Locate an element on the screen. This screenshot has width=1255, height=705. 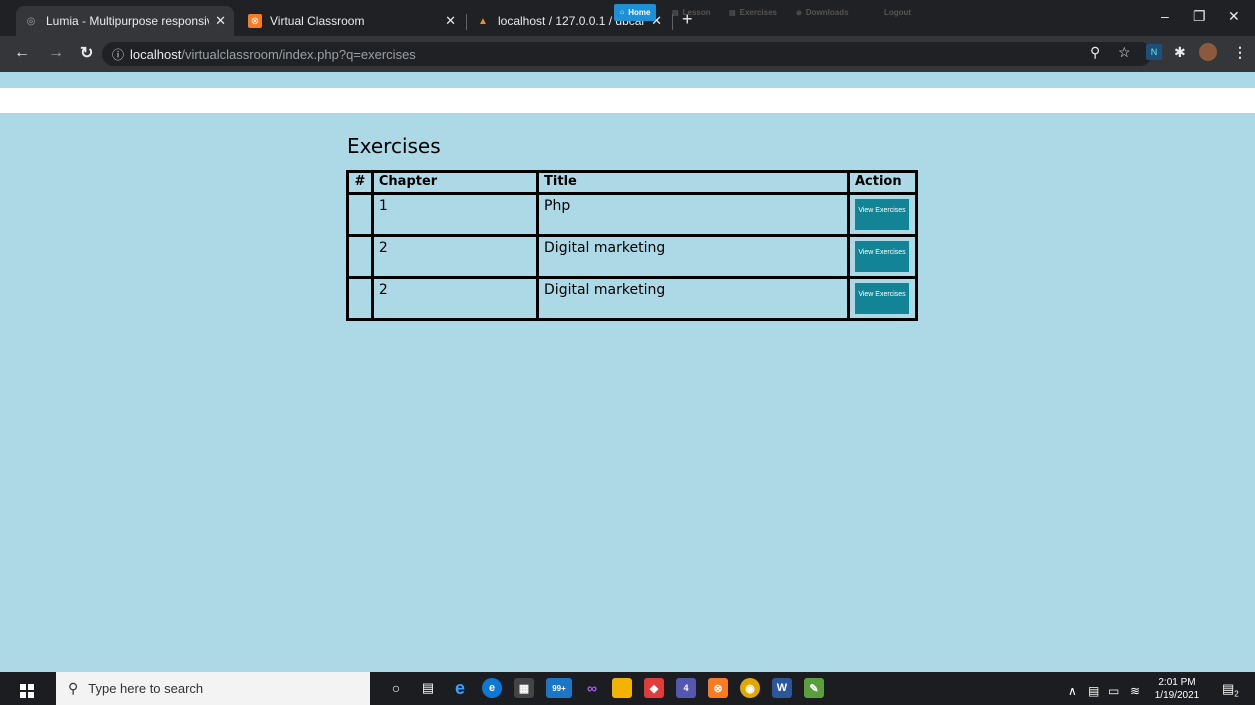
mail-icon: 99+ is located at coordinates (559, 688).